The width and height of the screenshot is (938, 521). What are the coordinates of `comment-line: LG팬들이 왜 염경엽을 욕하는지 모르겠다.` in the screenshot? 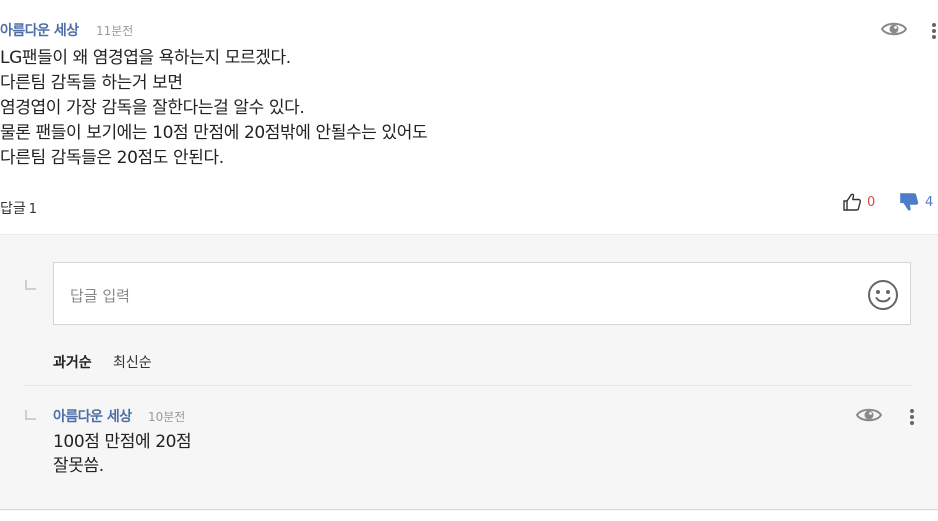 It's located at (145, 58).